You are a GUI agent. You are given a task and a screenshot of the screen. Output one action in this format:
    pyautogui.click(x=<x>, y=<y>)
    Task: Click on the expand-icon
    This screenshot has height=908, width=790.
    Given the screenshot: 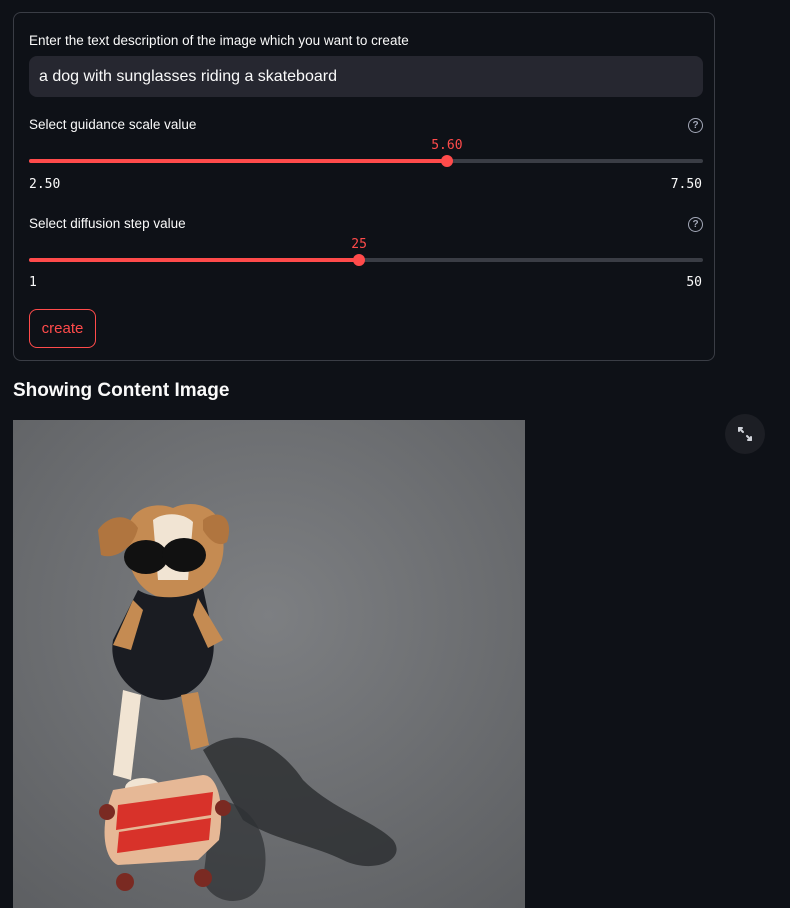 What is the action you would take?
    pyautogui.click(x=745, y=434)
    